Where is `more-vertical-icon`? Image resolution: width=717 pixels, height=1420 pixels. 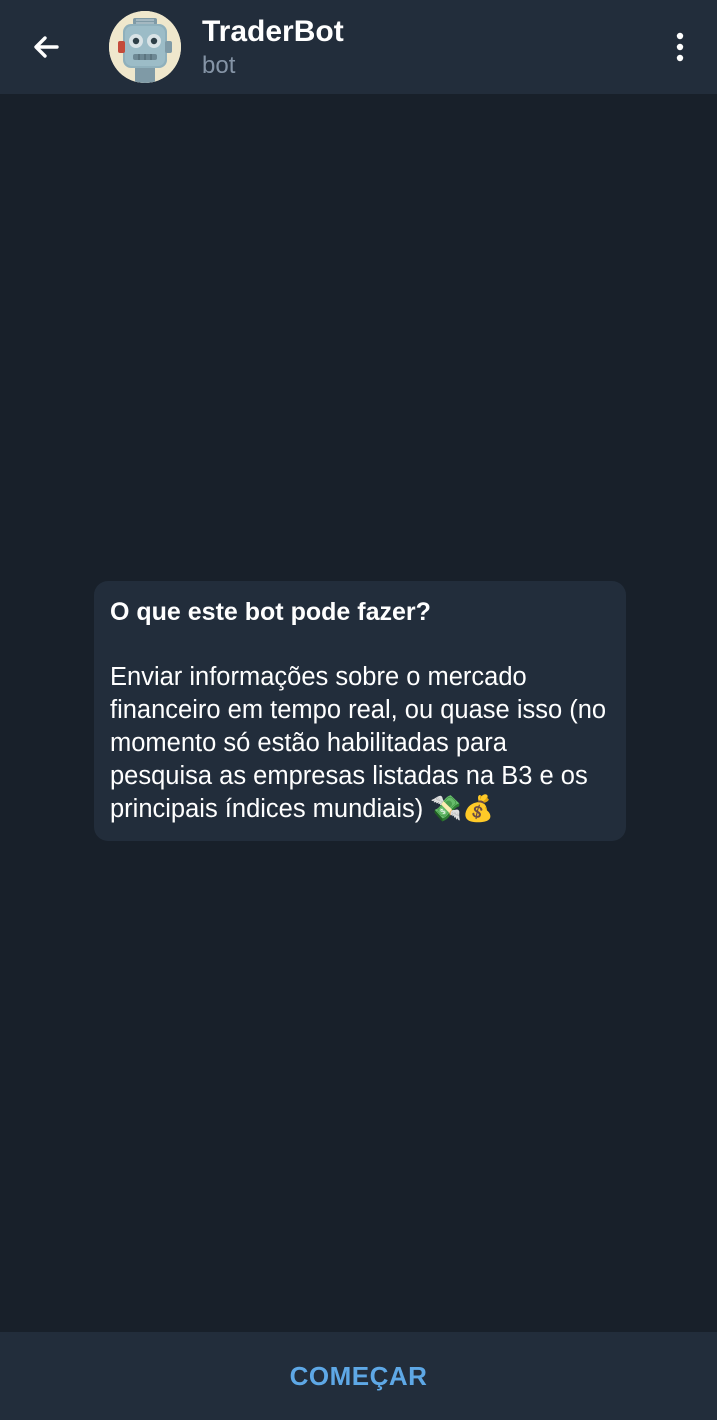
more-vertical-icon is located at coordinates (680, 47).